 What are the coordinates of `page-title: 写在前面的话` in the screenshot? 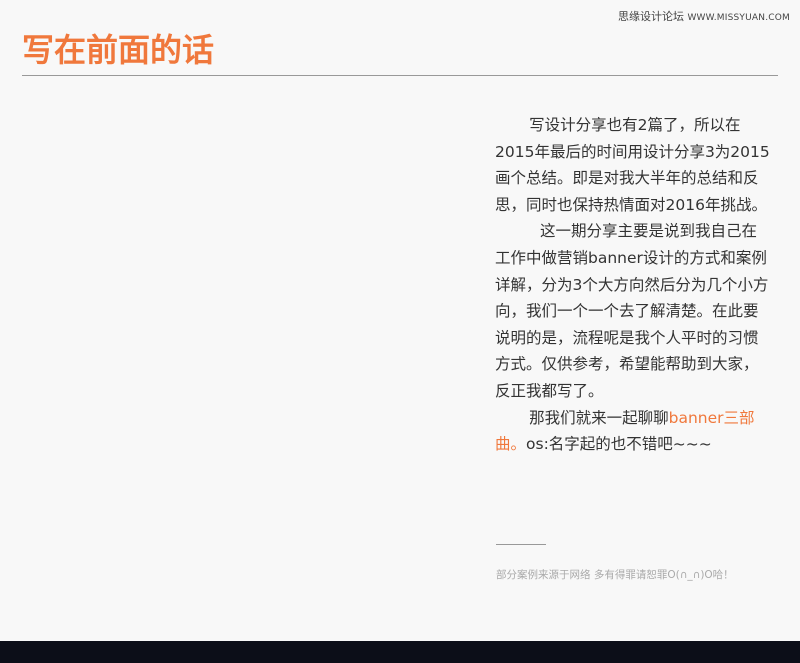 It's located at (118, 50).